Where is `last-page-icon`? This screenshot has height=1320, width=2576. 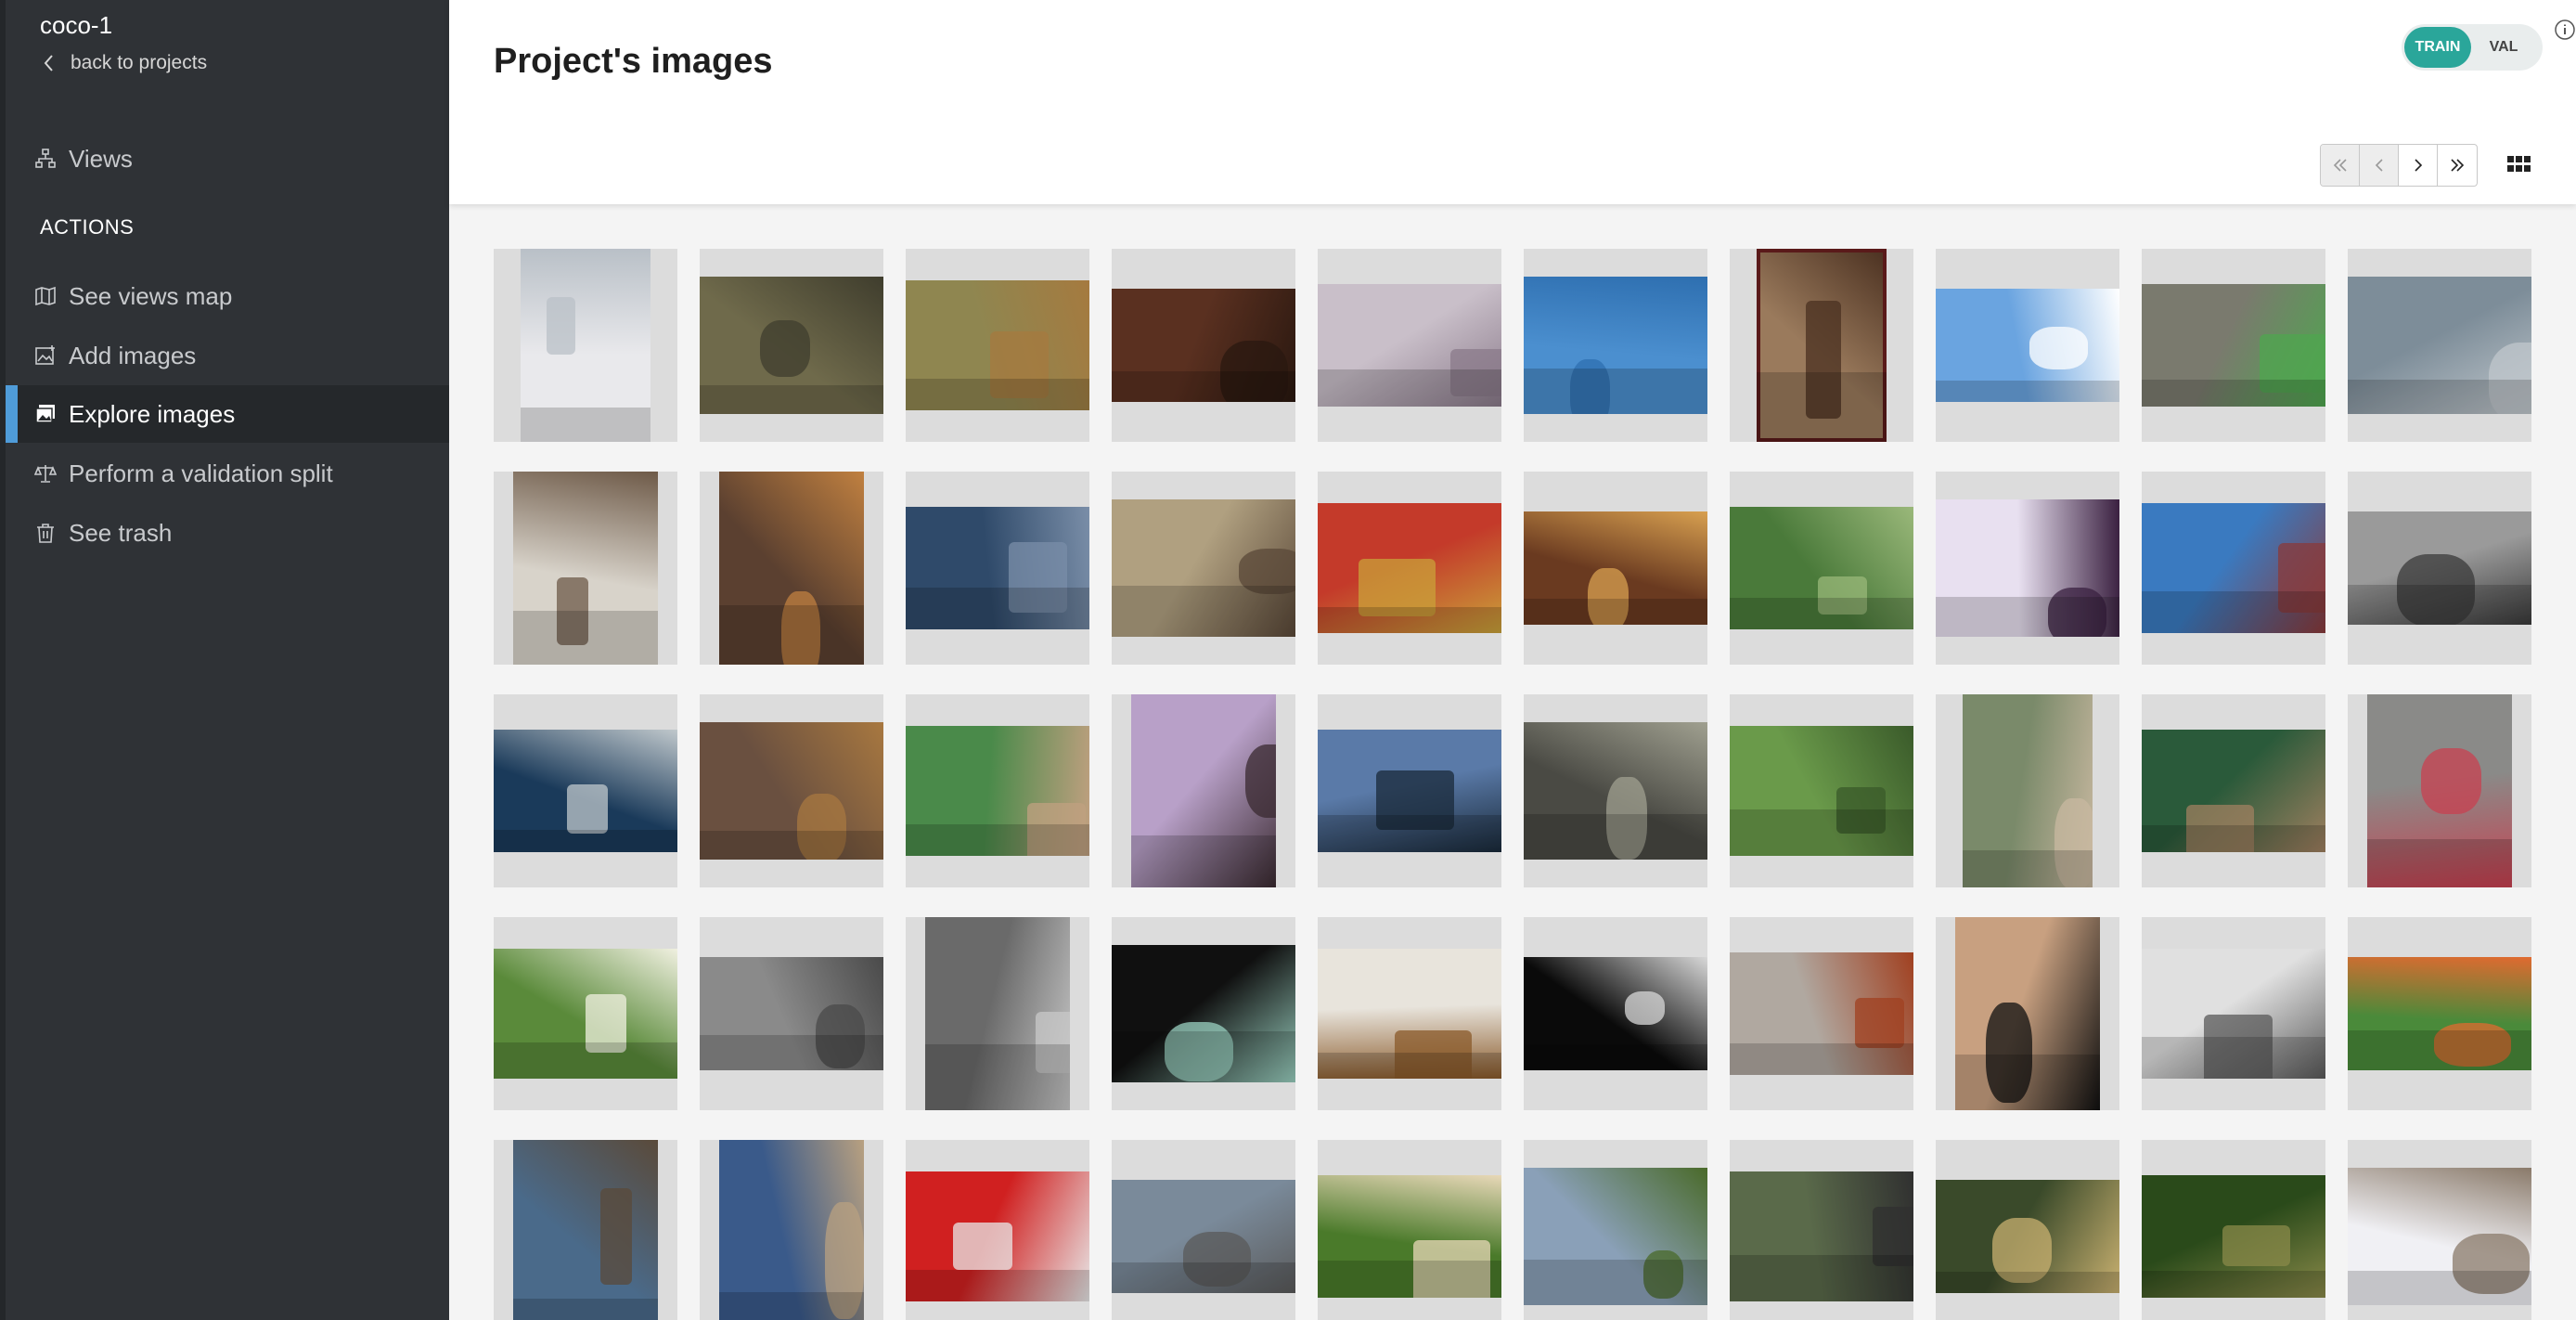
last-page-icon is located at coordinates (2458, 166).